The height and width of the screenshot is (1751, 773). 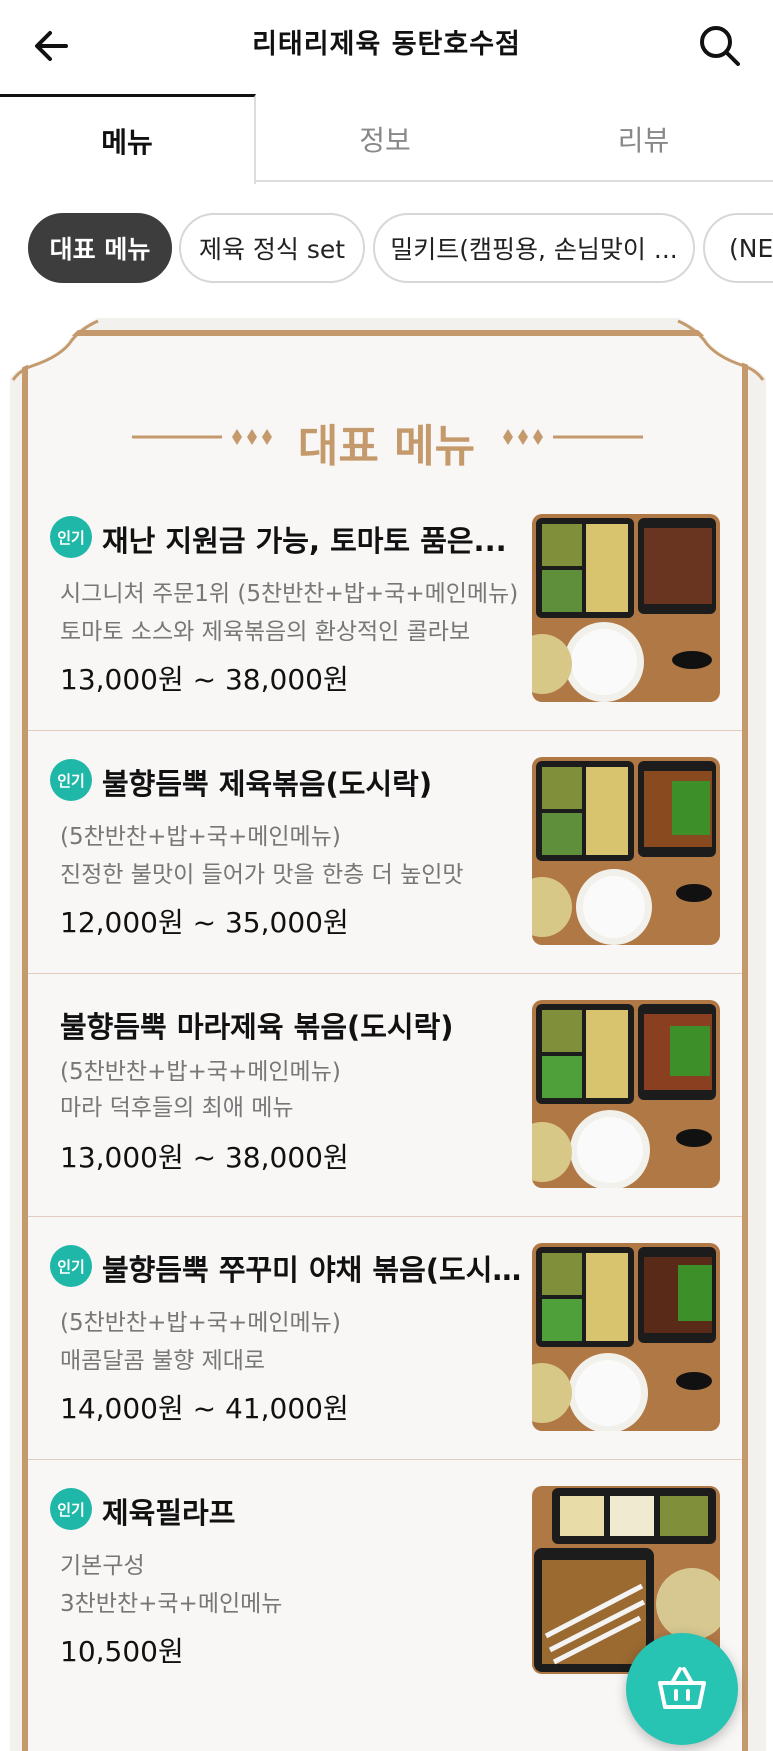 I want to click on tab-label: 리뷰, so click(x=643, y=140).